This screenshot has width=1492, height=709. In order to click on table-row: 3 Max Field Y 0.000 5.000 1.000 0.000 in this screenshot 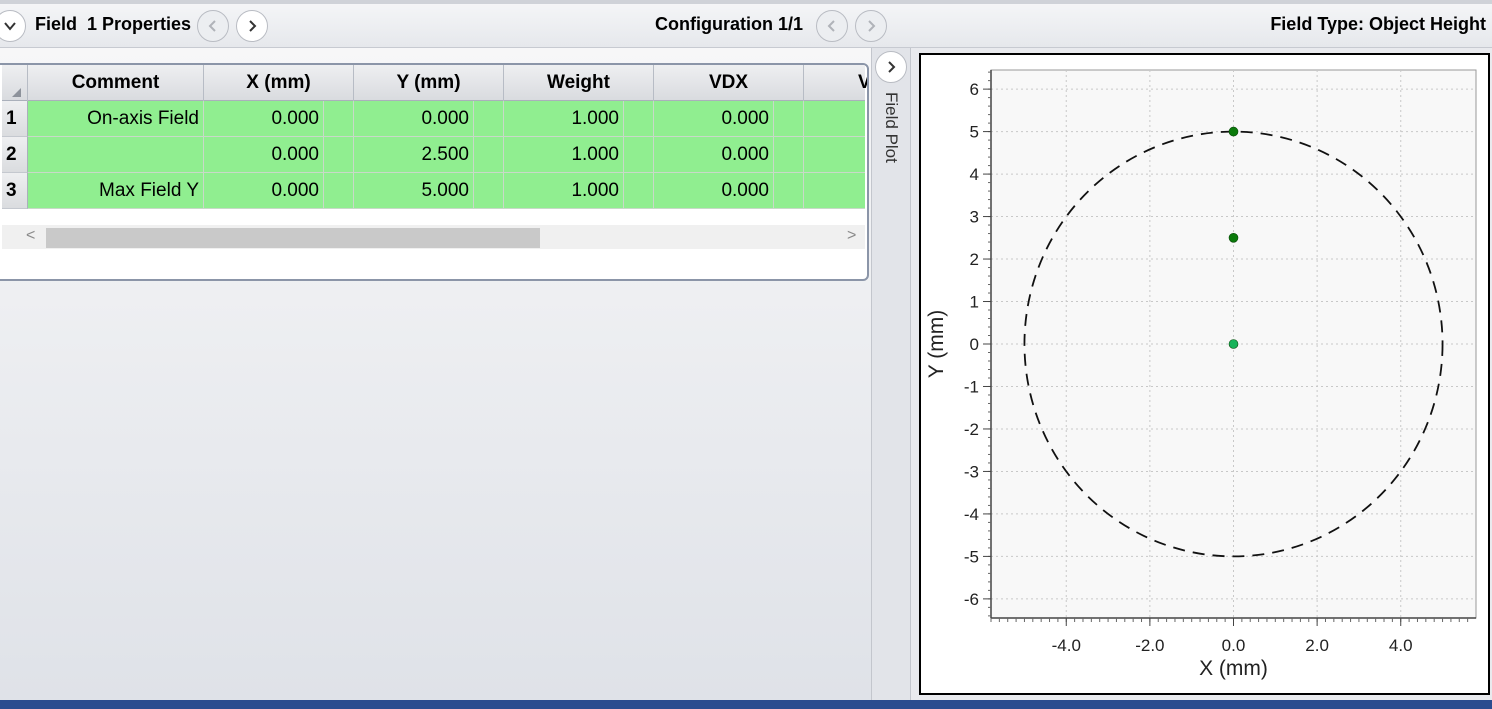, I will do `click(433, 191)`.